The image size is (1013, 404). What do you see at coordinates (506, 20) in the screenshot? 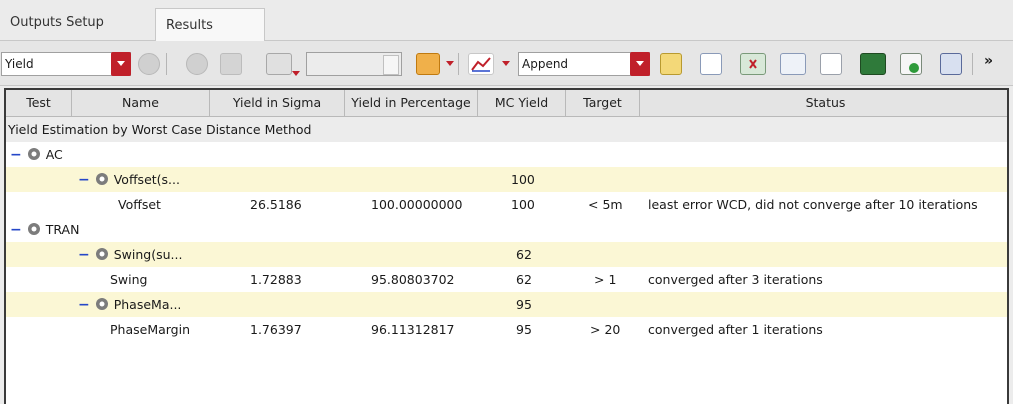
I see `tab-bar: Outputs Setup Results` at bounding box center [506, 20].